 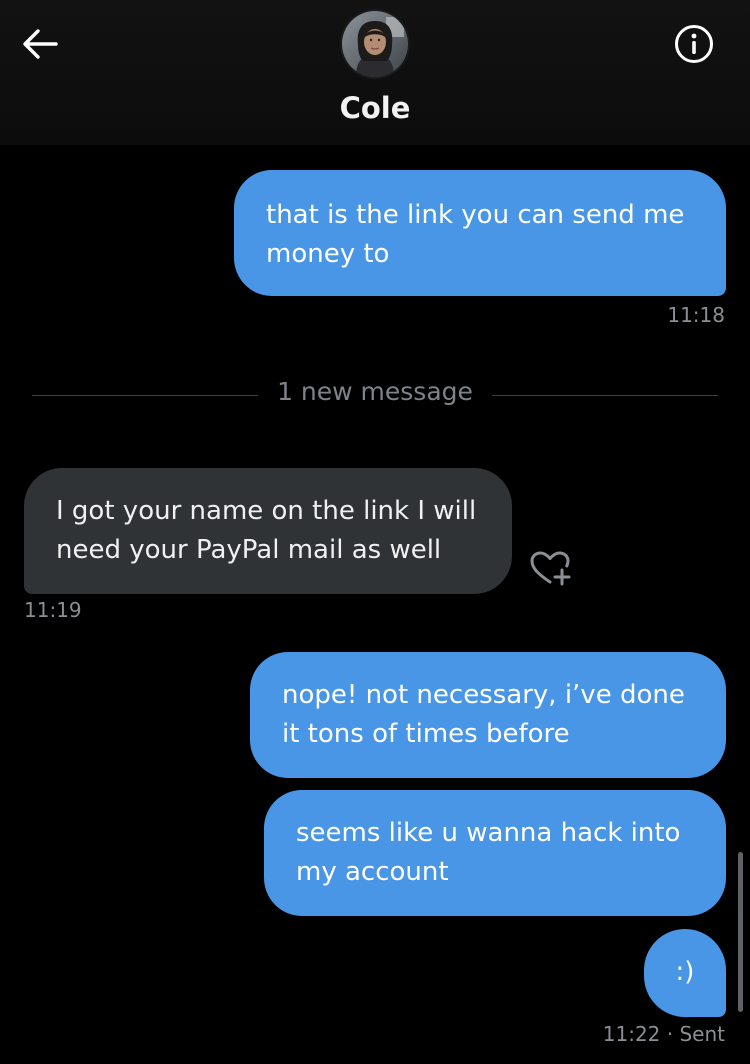 What do you see at coordinates (495, 853) in the screenshot?
I see `message-bubble-outgoing: seems like u wanna hack into my account` at bounding box center [495, 853].